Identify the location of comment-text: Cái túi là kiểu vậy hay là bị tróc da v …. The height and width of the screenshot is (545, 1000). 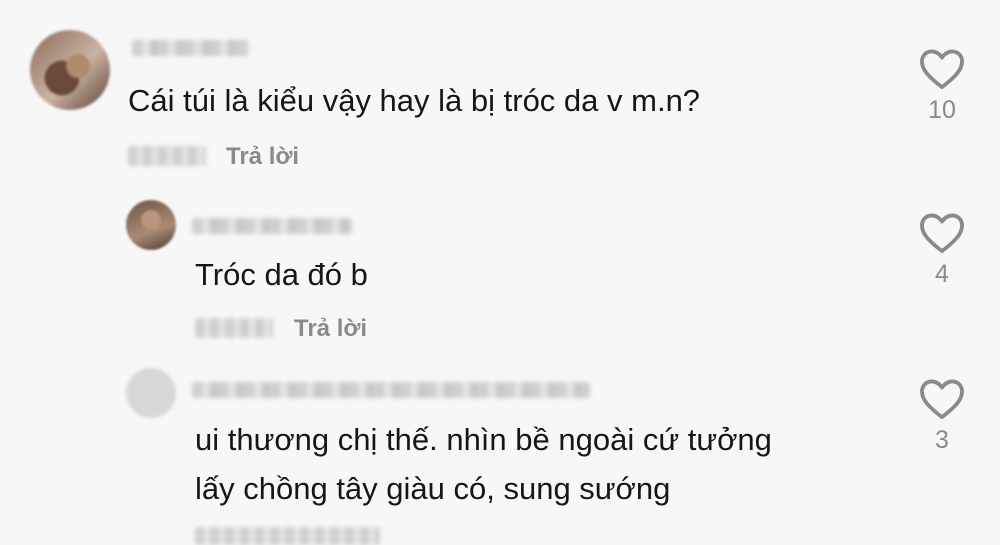
(414, 100).